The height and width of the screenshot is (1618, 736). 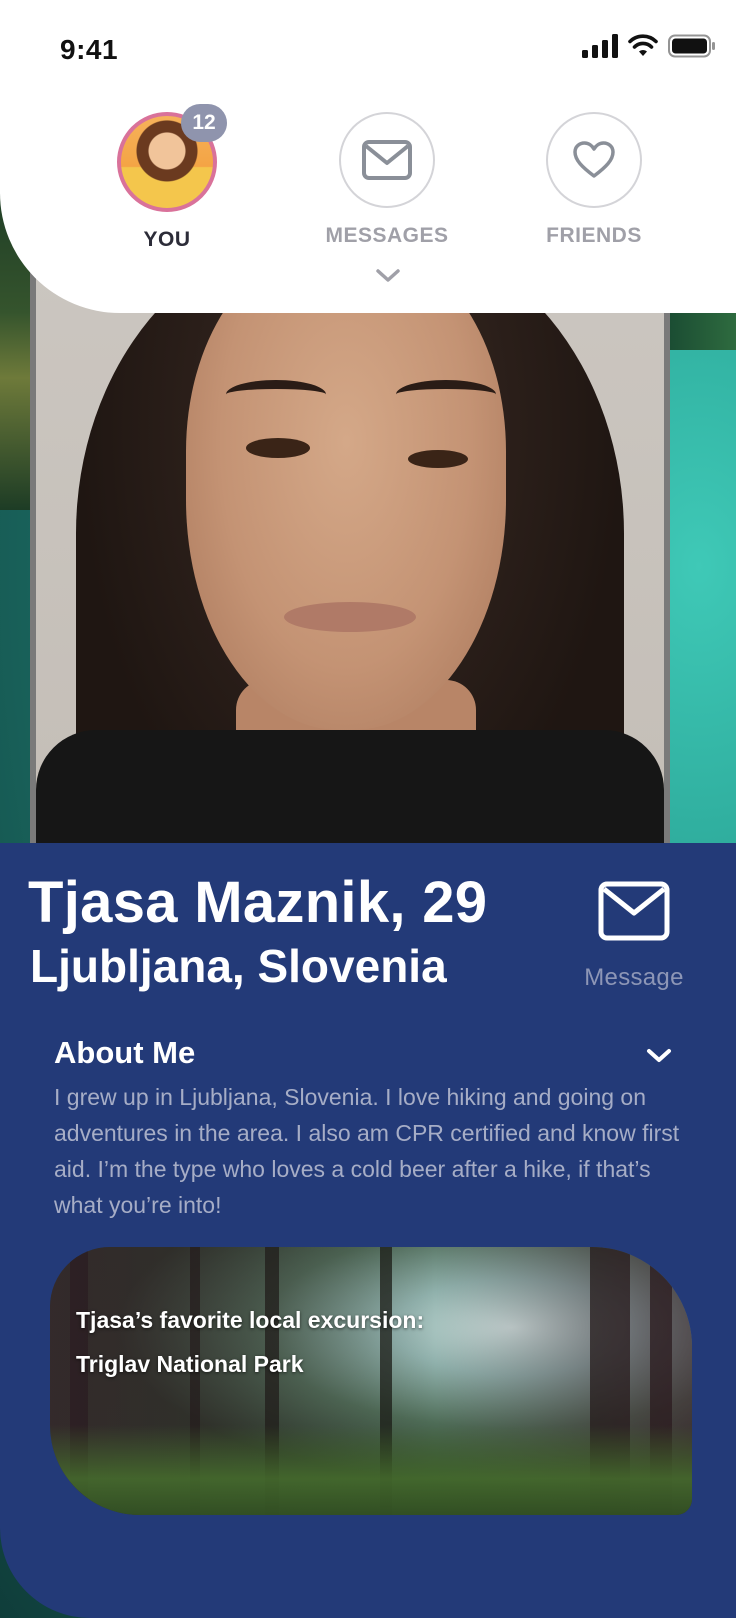 What do you see at coordinates (634, 977) in the screenshot?
I see `message-button-label: Message` at bounding box center [634, 977].